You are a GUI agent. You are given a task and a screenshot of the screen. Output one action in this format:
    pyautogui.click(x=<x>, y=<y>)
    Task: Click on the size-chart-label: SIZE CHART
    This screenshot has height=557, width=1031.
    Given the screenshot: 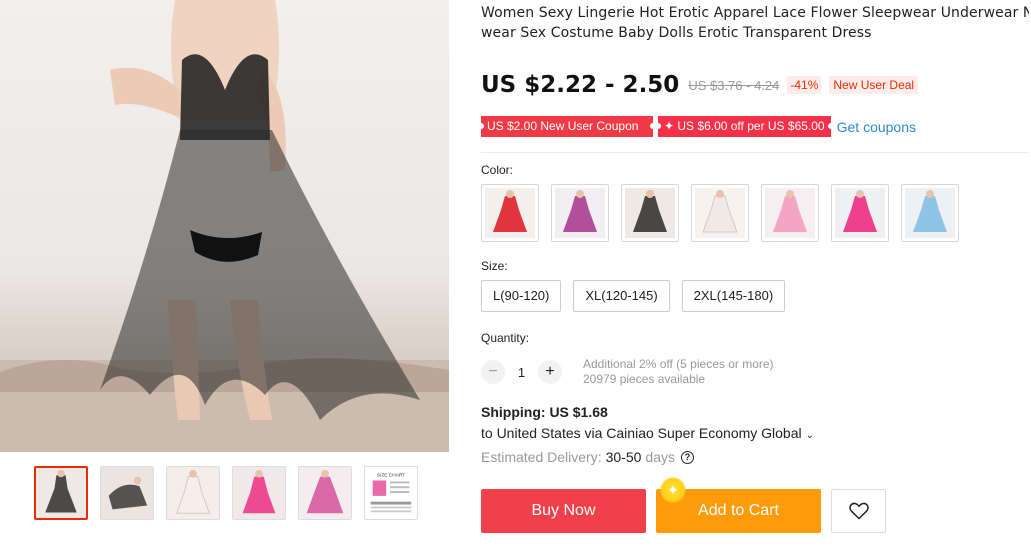 What is the action you would take?
    pyautogui.click(x=391, y=476)
    